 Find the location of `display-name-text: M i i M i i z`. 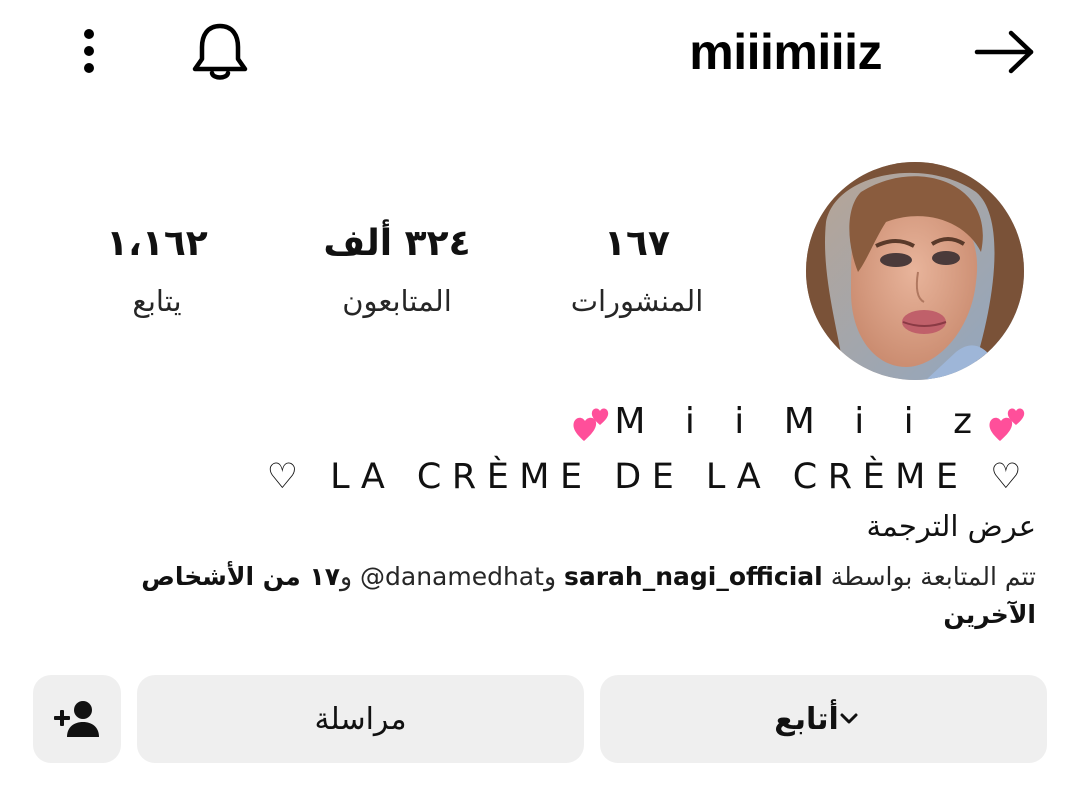

display-name-text: M i i M i i z is located at coordinates (800, 421).